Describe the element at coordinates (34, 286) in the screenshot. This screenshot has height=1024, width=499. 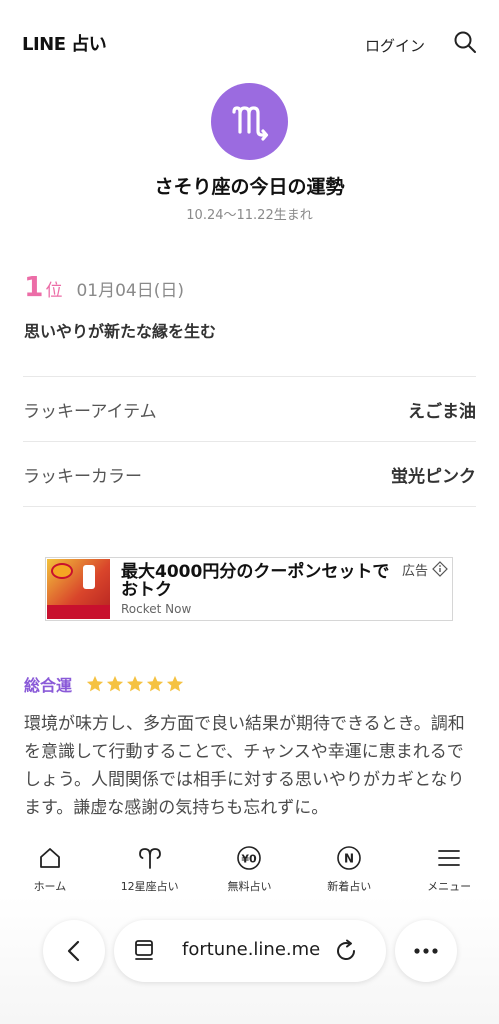
I see `rank-number: 1` at that location.